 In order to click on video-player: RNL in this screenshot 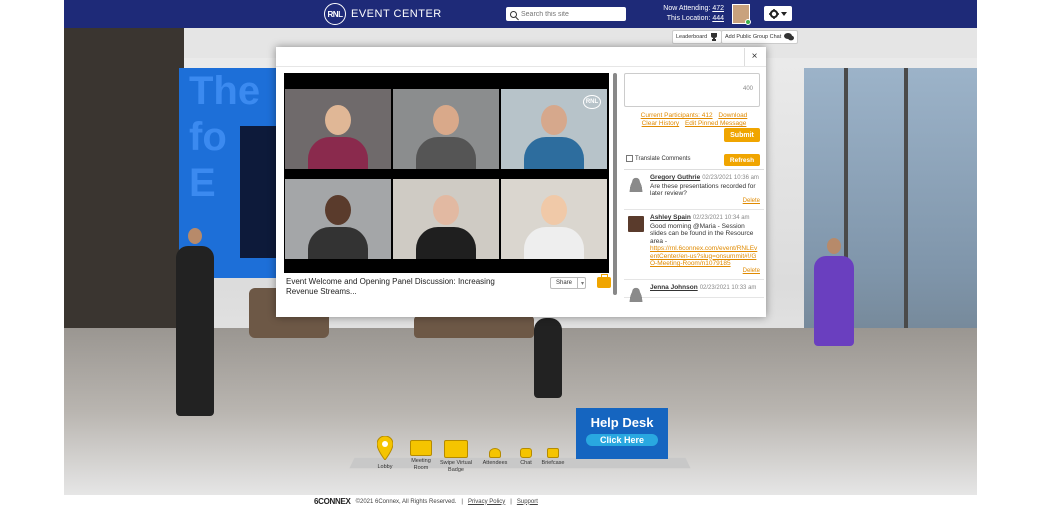, I will do `click(446, 173)`.